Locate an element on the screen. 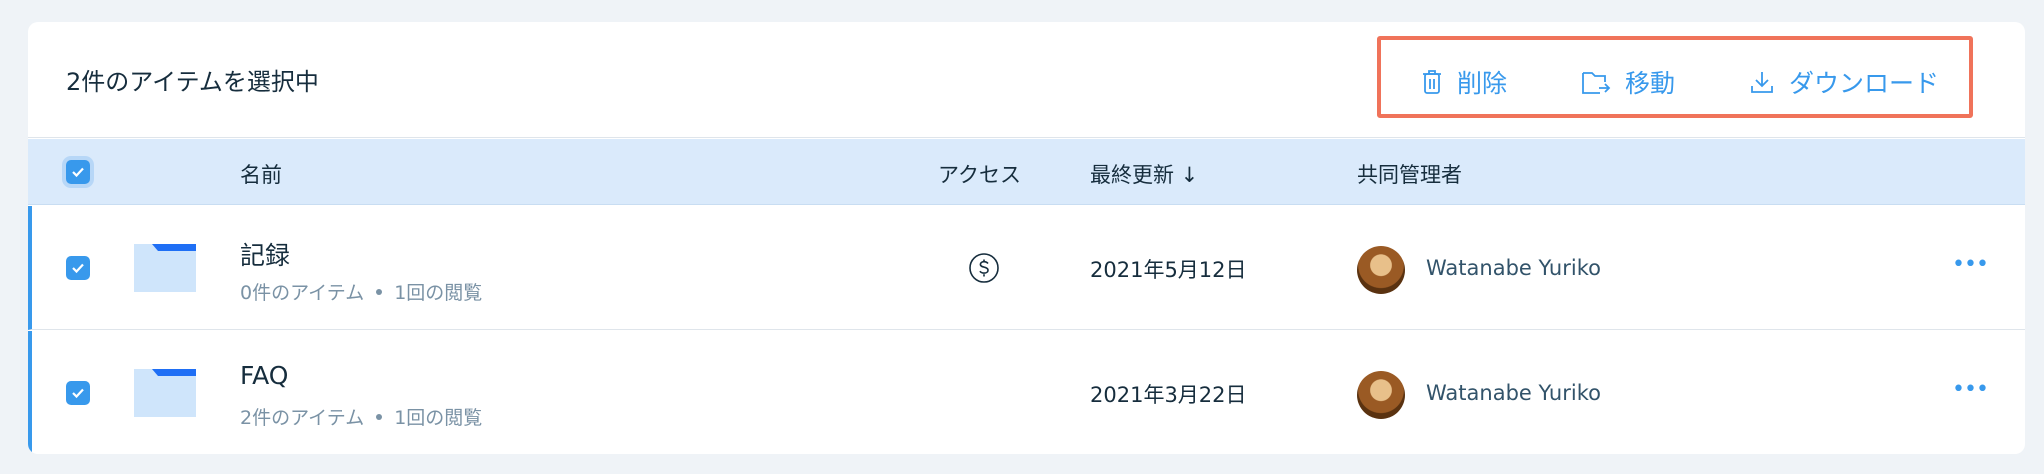  delete-label: 削除 is located at coordinates (1482, 83).